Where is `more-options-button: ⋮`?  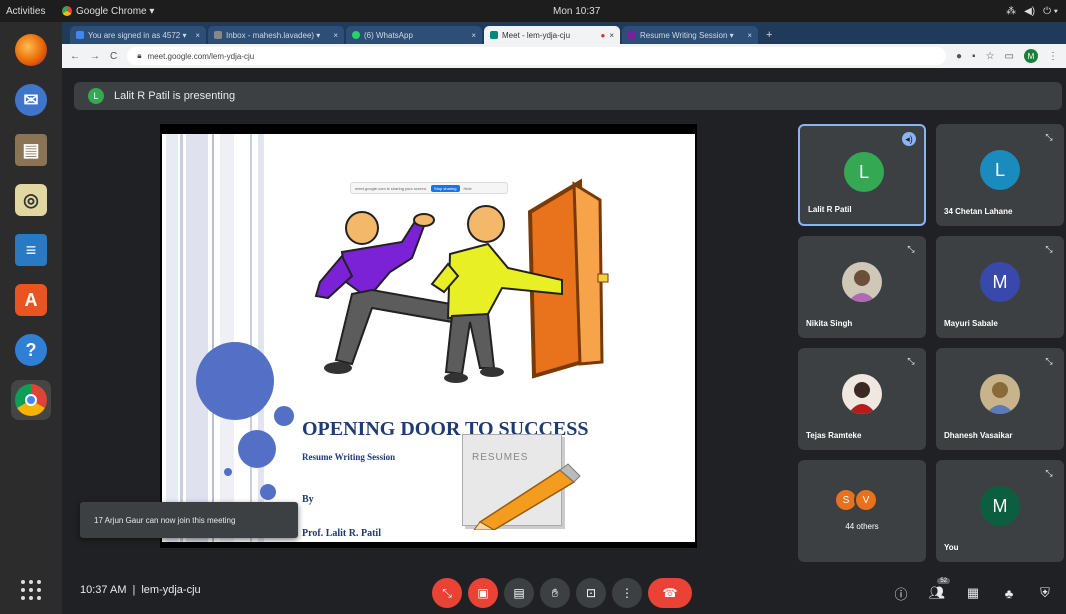
more-options-button: ⋮ is located at coordinates (627, 593).